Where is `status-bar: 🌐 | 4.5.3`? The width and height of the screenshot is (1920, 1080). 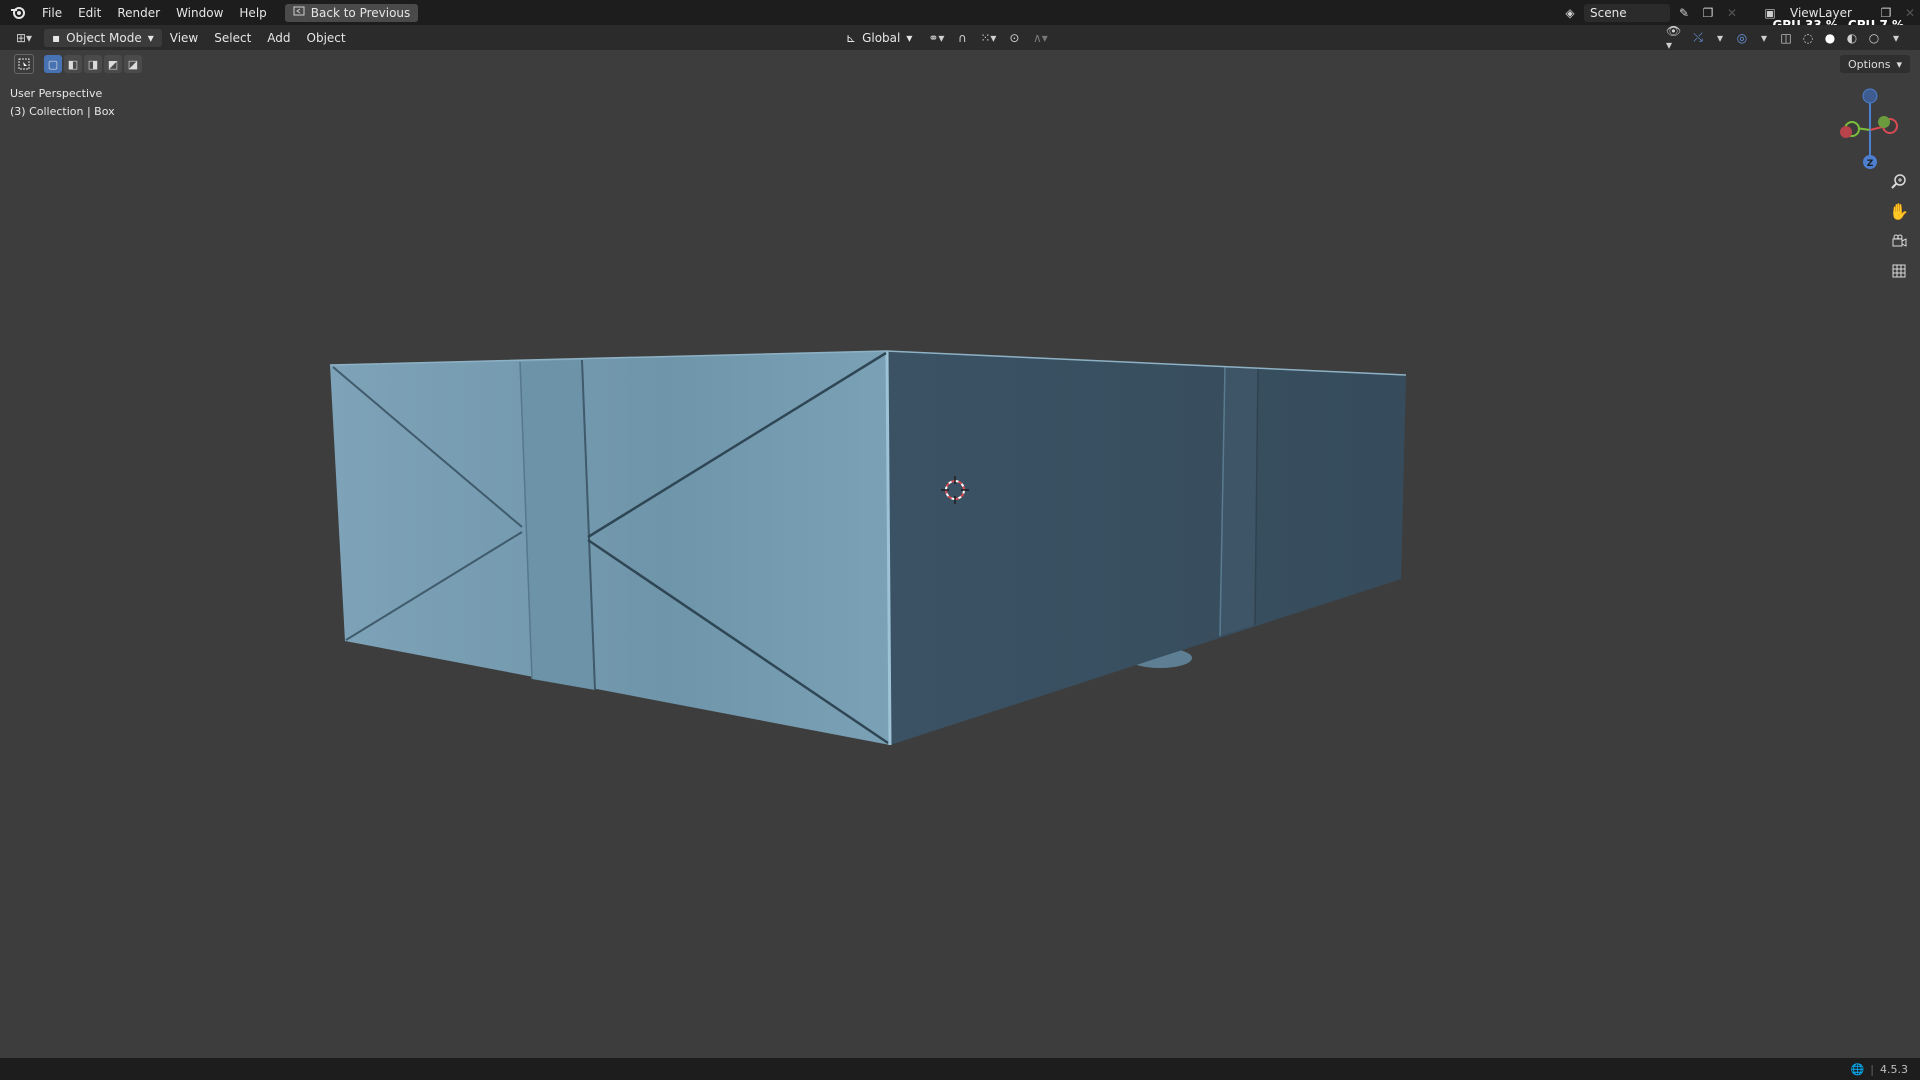 status-bar: 🌐 | 4.5.3 is located at coordinates (960, 1069).